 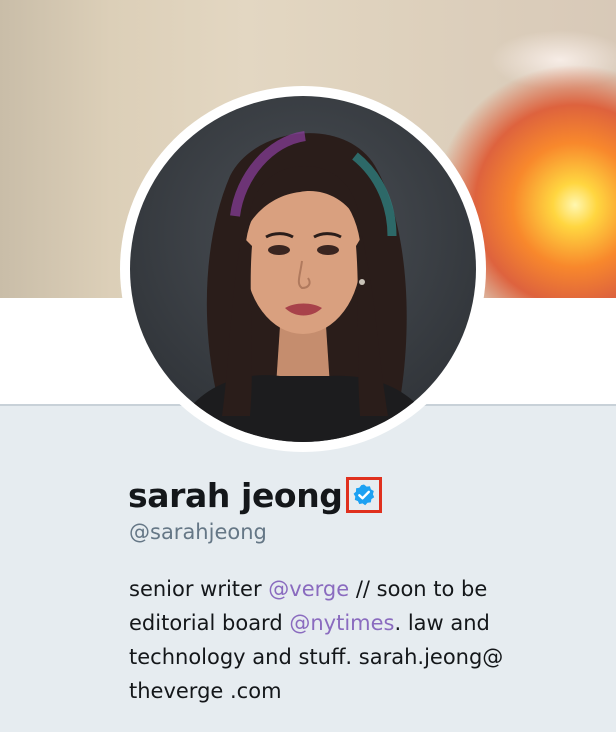 I want to click on verified-badge-highlight, so click(x=363, y=495).